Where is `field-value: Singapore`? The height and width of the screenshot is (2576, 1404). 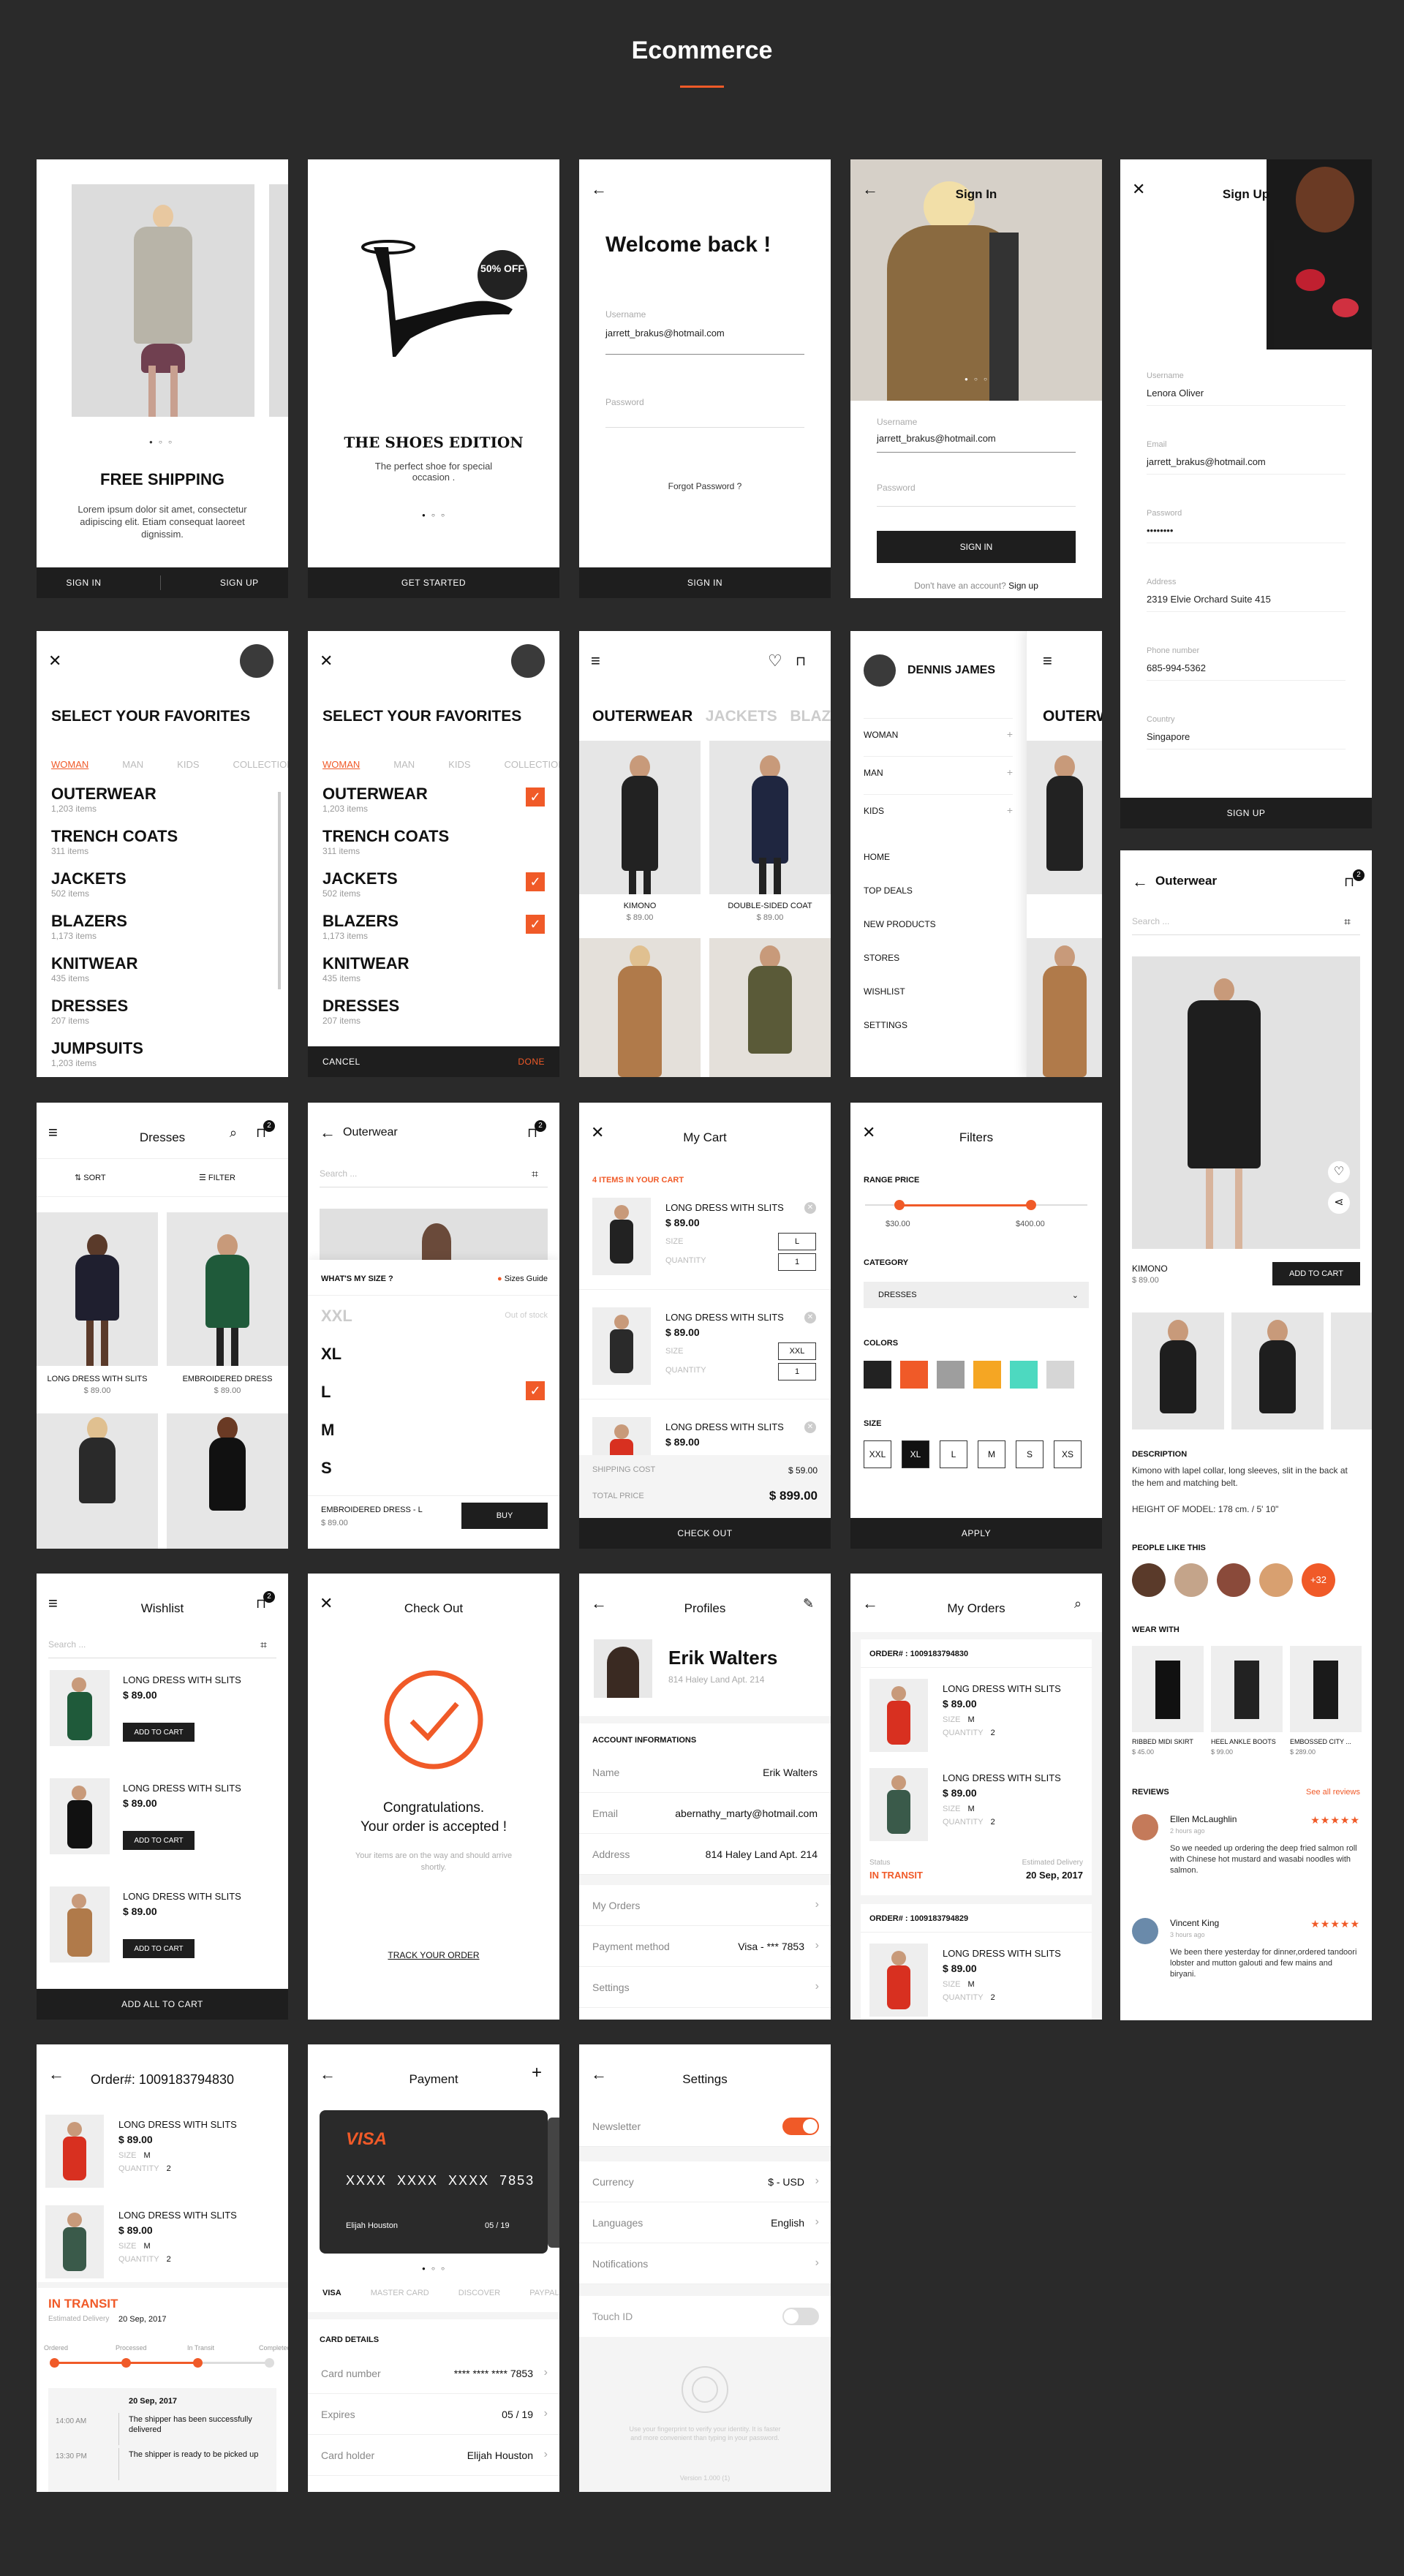
field-value: Singapore is located at coordinates (1168, 736).